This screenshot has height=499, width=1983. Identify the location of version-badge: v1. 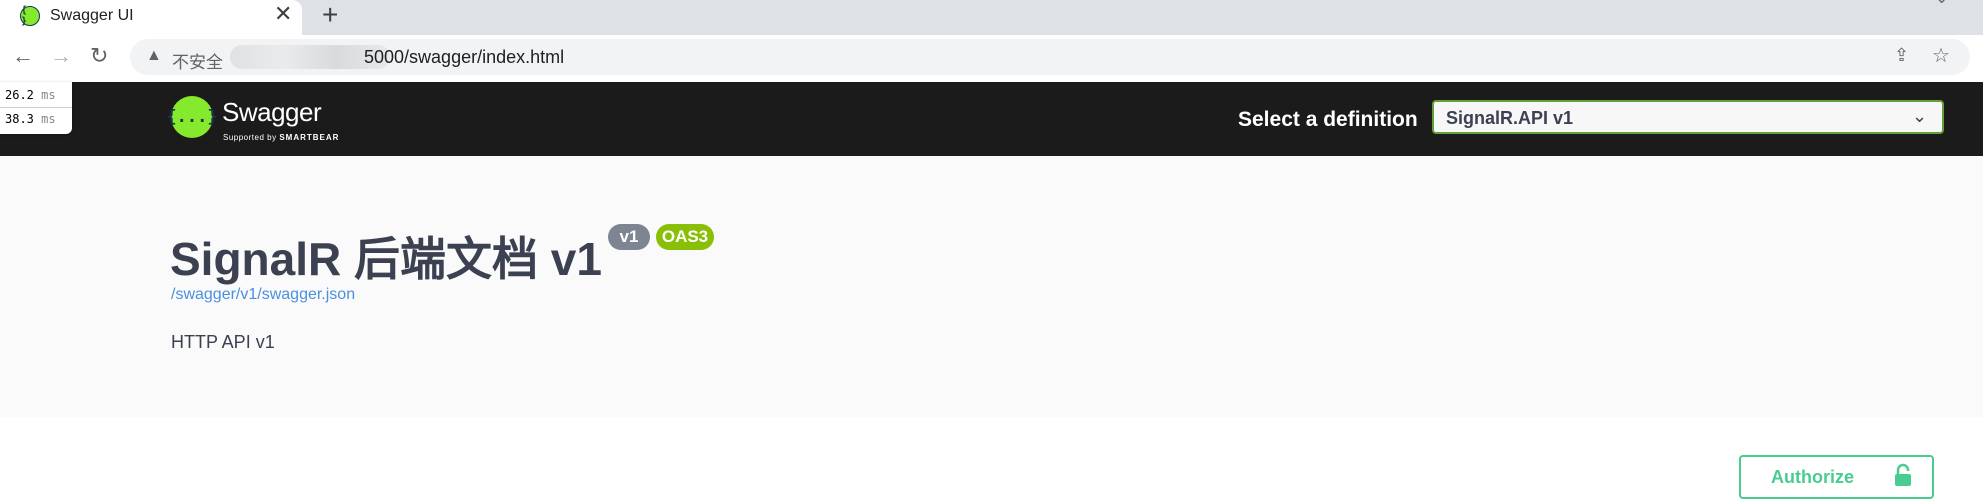
(629, 237).